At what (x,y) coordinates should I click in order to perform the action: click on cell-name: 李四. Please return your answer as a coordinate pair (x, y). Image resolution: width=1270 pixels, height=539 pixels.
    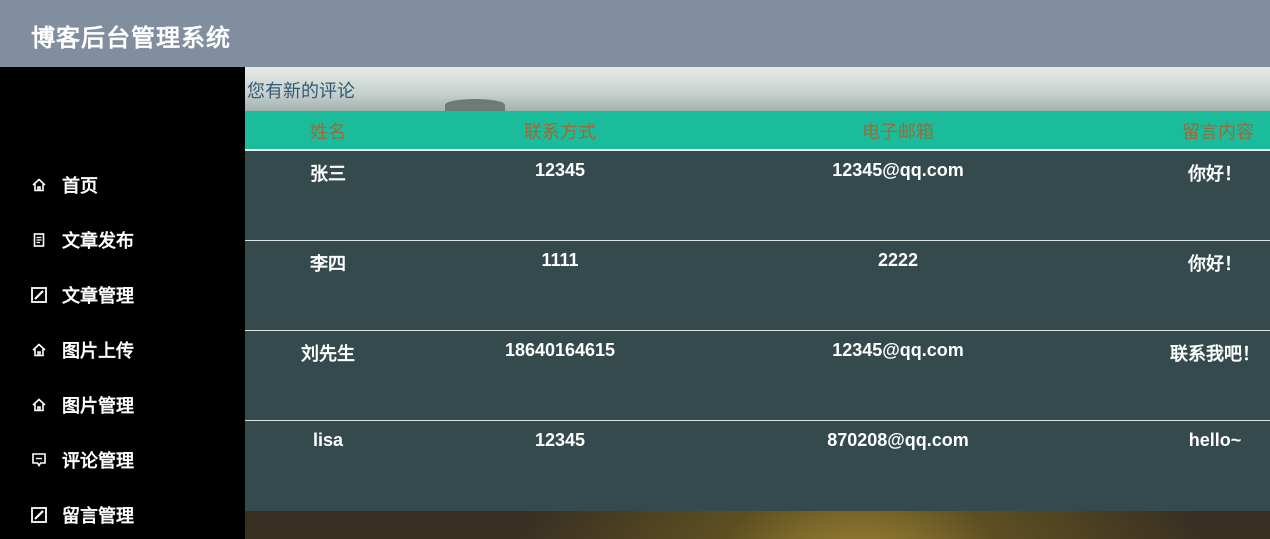
    Looking at the image, I should click on (328, 264).